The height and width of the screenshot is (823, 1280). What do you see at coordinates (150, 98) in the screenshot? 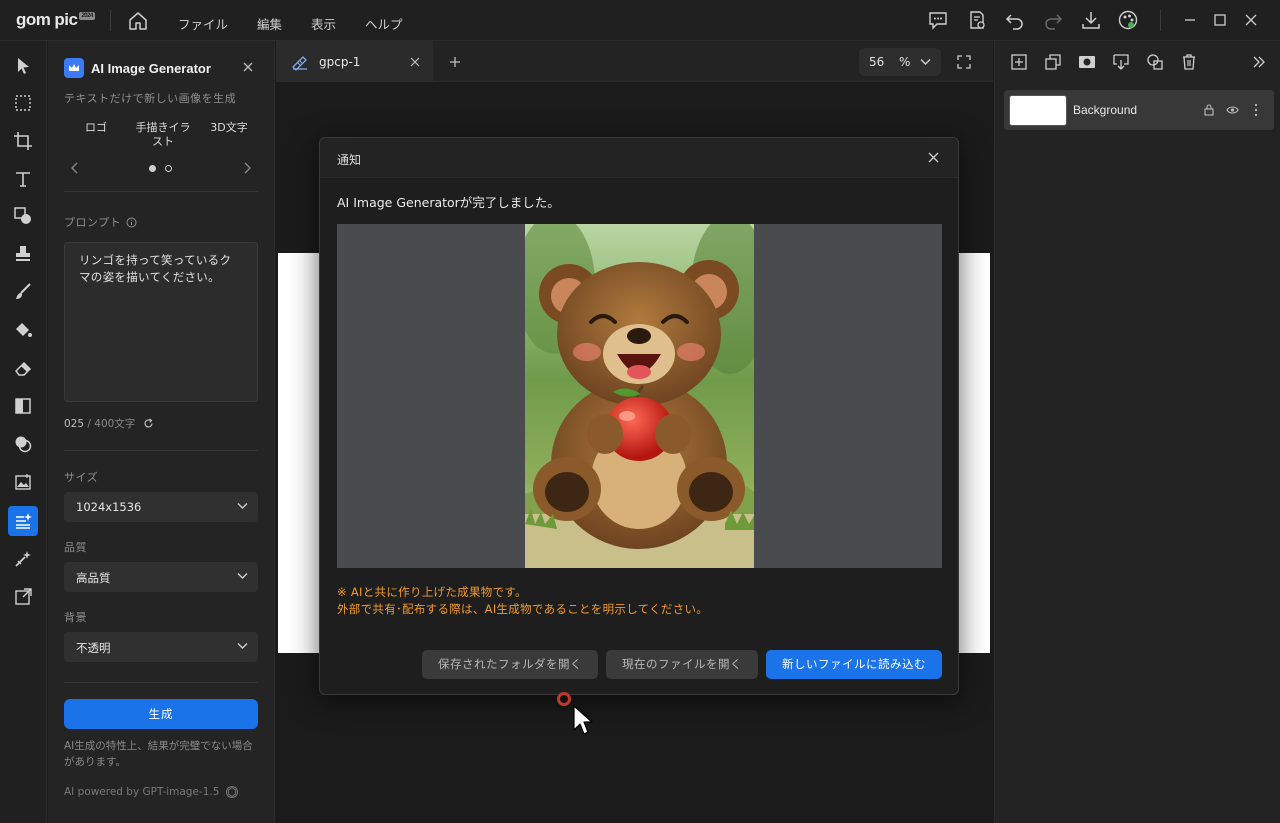
I see `panel-subtitle: テキストだけで新しい画像を生成` at bounding box center [150, 98].